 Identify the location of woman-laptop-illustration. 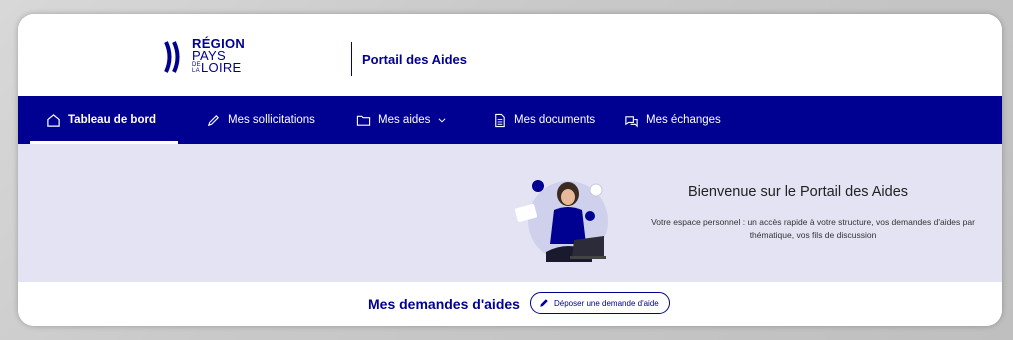
(561, 221).